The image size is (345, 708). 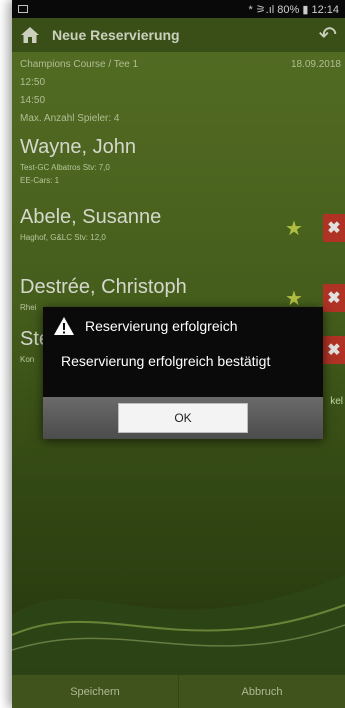 What do you see at coordinates (64, 326) in the screenshot?
I see `warning-icon` at bounding box center [64, 326].